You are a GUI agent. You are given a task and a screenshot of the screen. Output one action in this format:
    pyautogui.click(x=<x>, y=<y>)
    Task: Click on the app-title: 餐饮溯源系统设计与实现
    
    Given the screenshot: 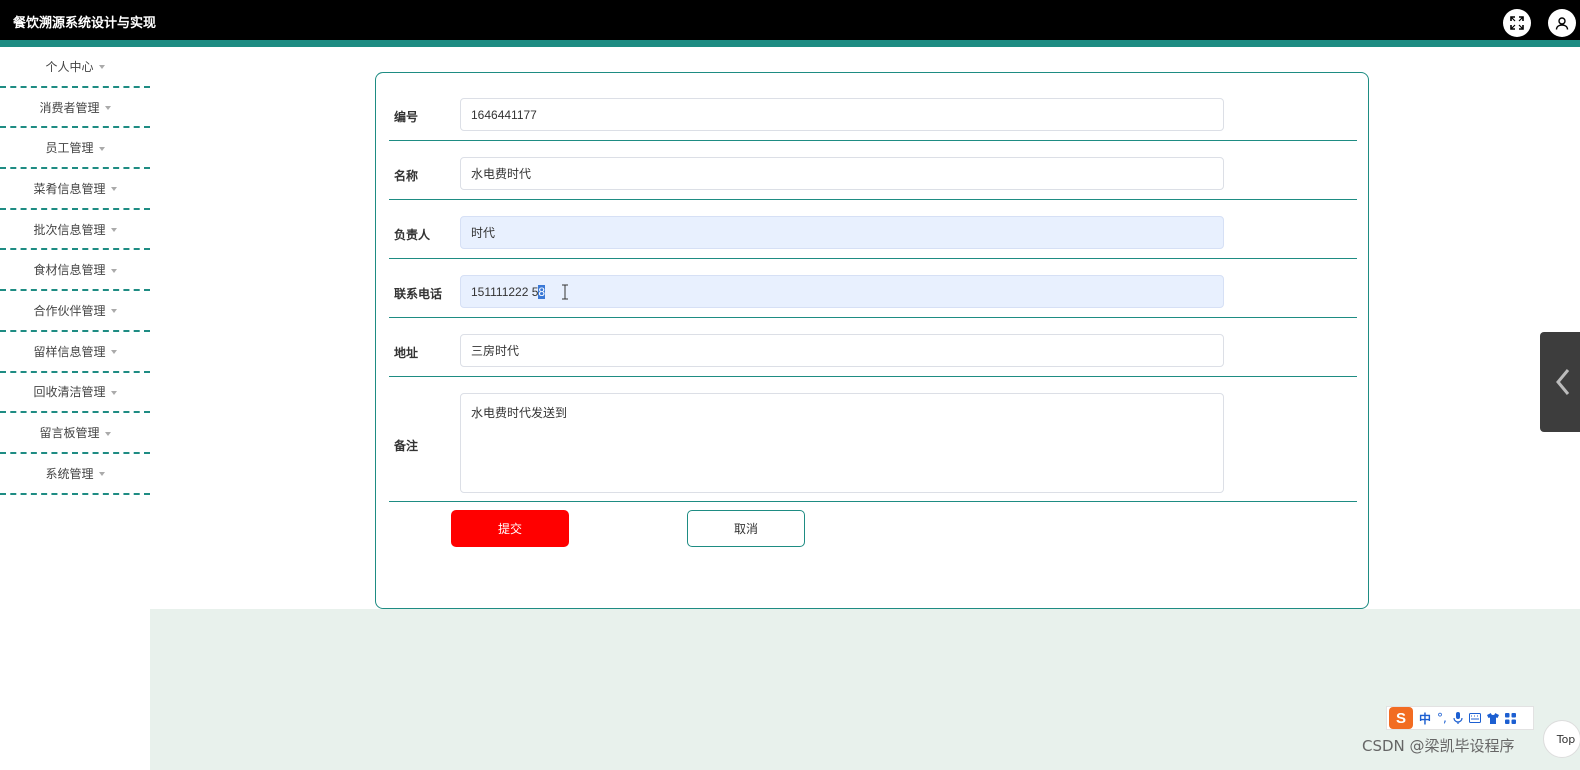 What is the action you would take?
    pyautogui.click(x=85, y=23)
    